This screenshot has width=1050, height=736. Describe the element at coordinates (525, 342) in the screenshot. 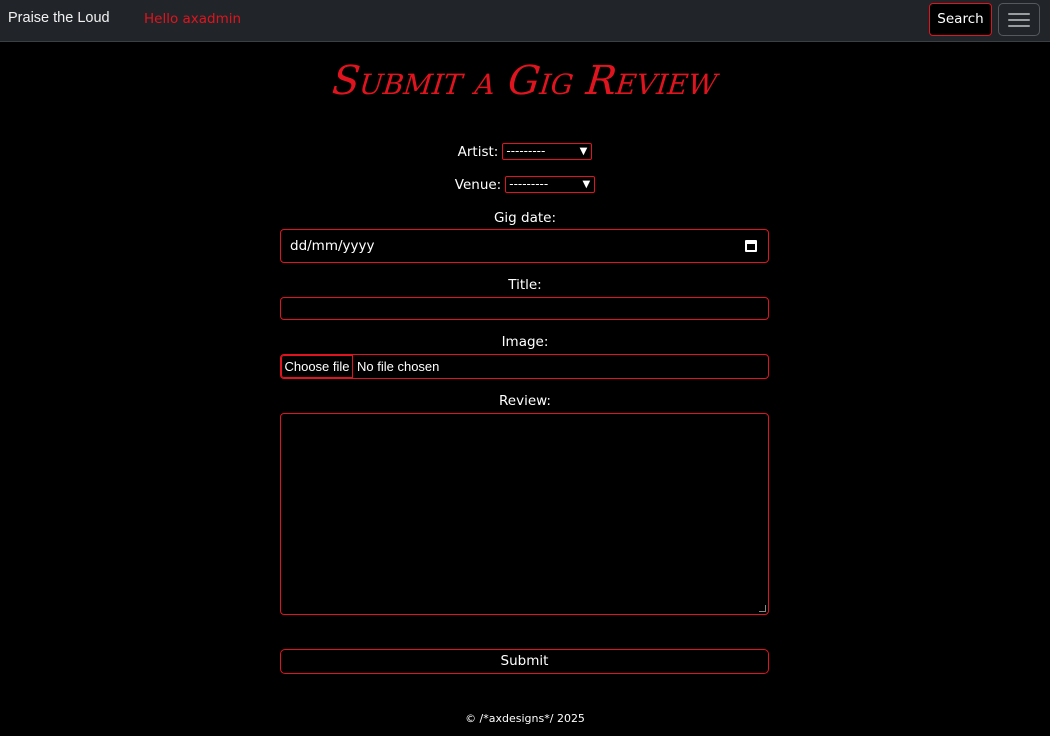

I see `image-label: Image:` at that location.